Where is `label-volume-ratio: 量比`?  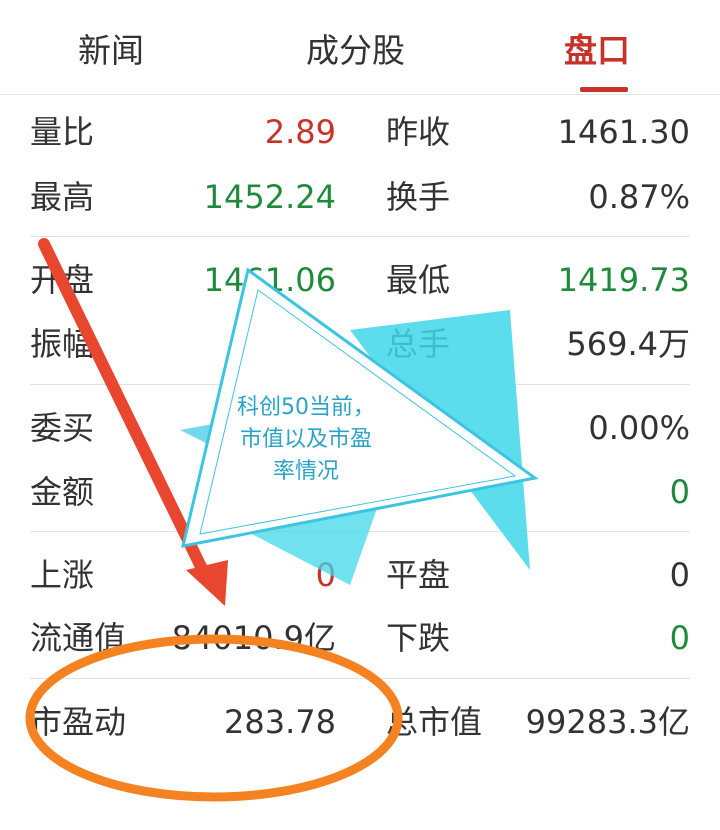 label-volume-ratio: 量比 is located at coordinates (62, 132).